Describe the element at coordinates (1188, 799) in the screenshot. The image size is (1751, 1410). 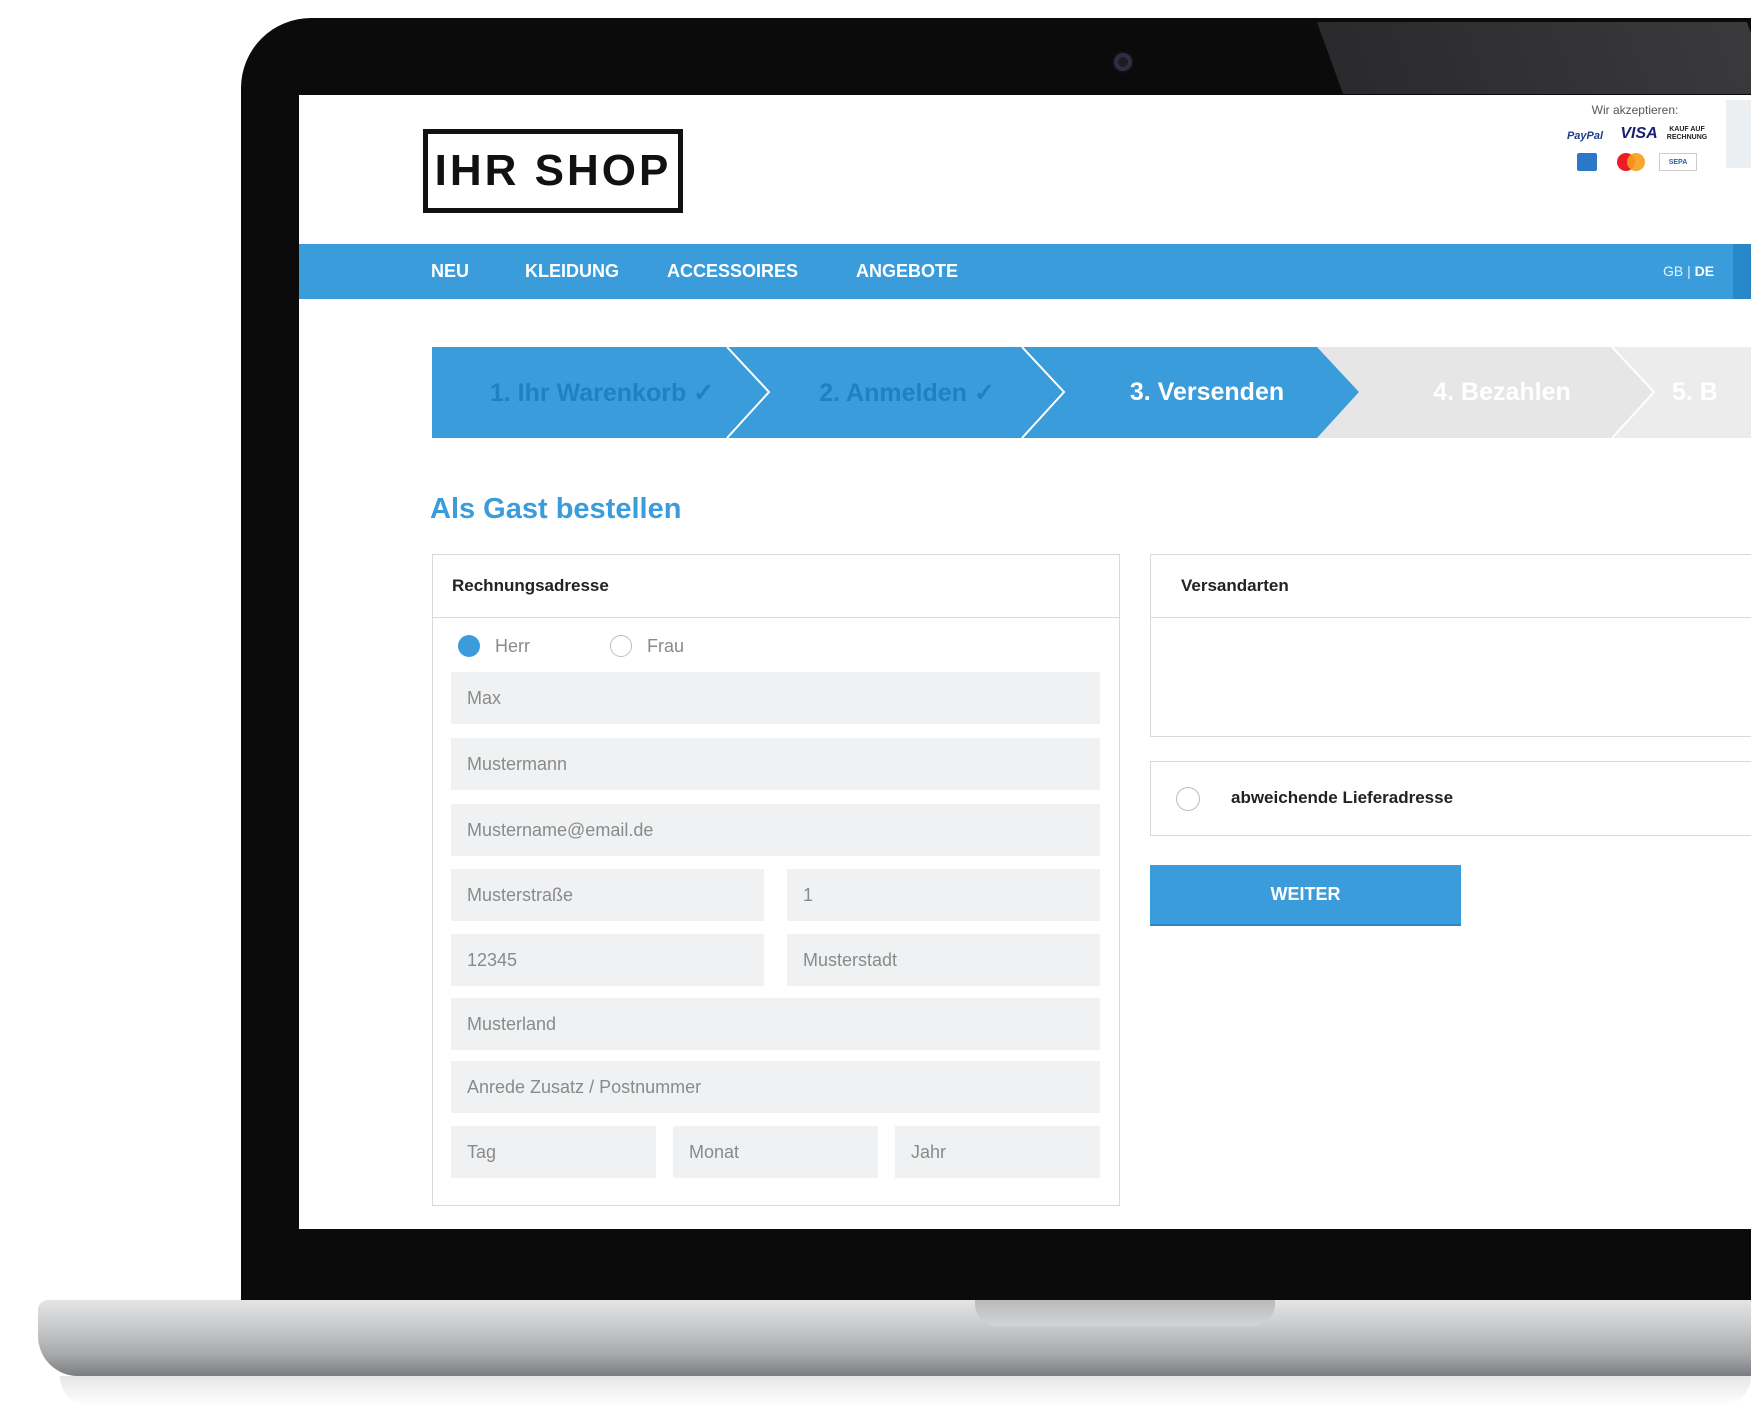
I see `alt-address-radio` at that location.